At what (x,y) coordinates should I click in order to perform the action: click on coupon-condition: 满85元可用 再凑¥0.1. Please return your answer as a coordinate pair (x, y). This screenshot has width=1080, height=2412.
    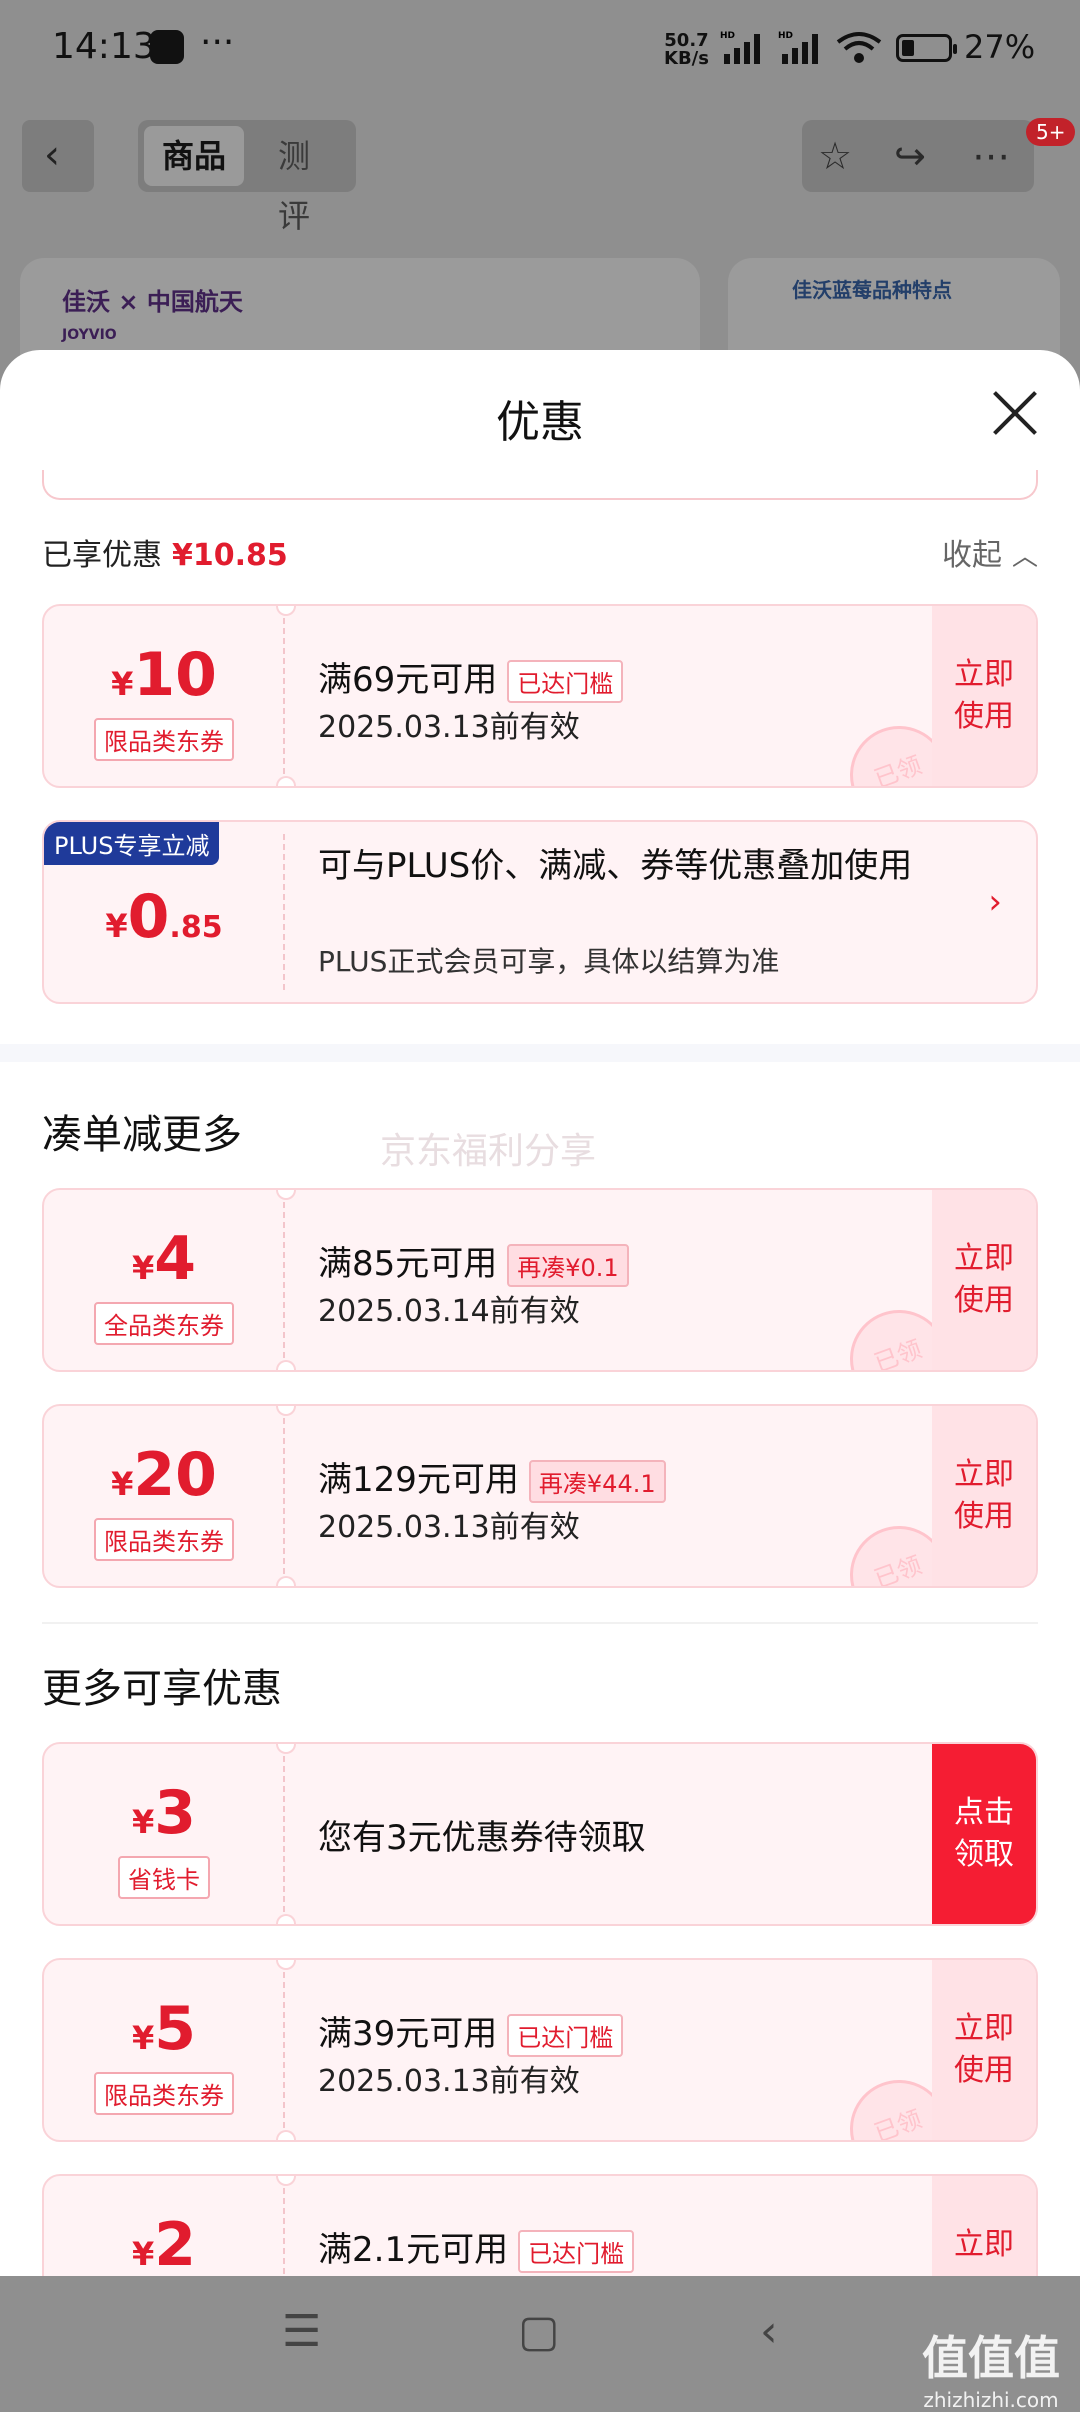
    Looking at the image, I should click on (473, 1261).